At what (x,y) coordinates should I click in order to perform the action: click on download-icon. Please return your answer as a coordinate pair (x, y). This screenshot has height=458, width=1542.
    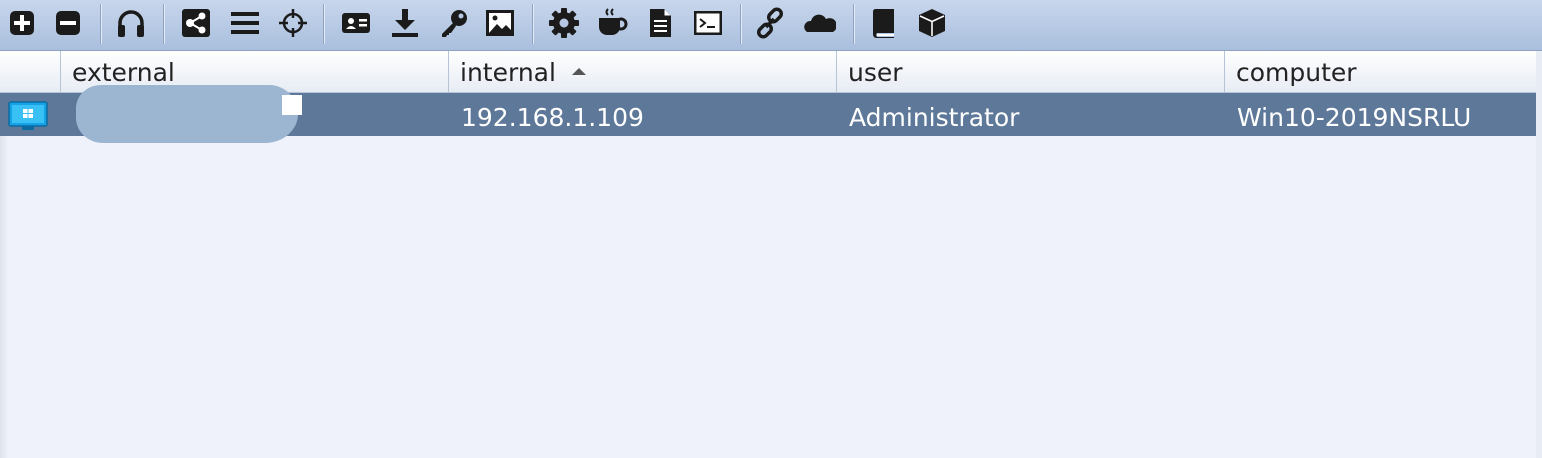
    Looking at the image, I should click on (405, 23).